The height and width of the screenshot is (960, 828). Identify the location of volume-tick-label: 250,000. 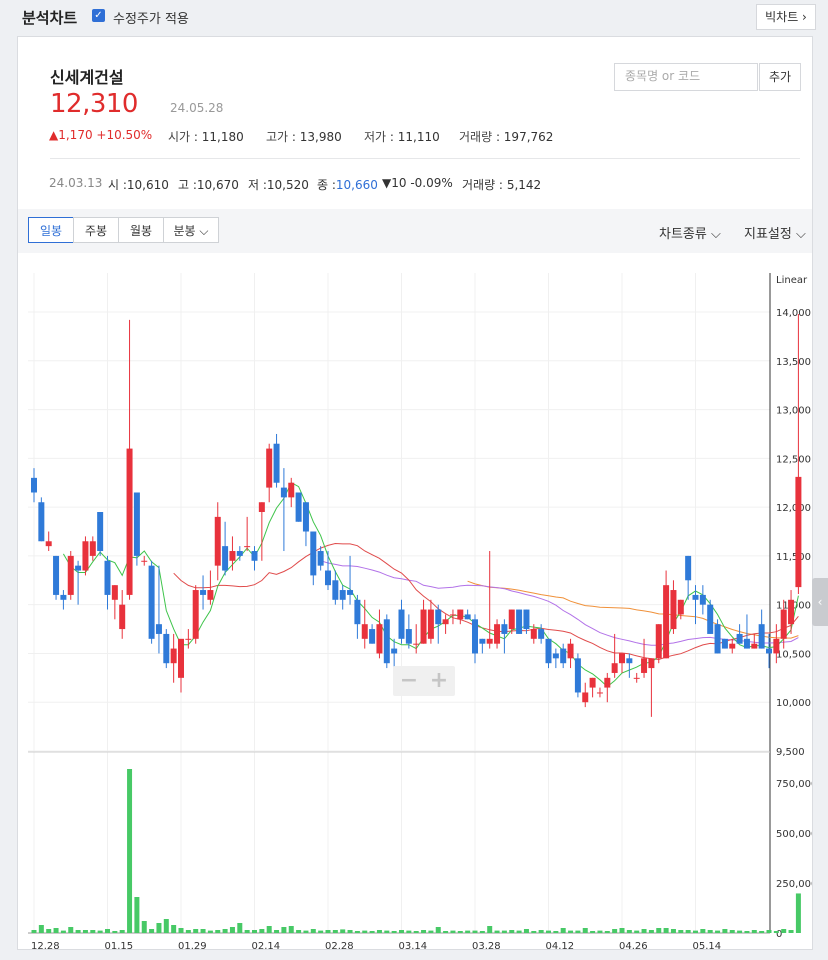
(794, 884).